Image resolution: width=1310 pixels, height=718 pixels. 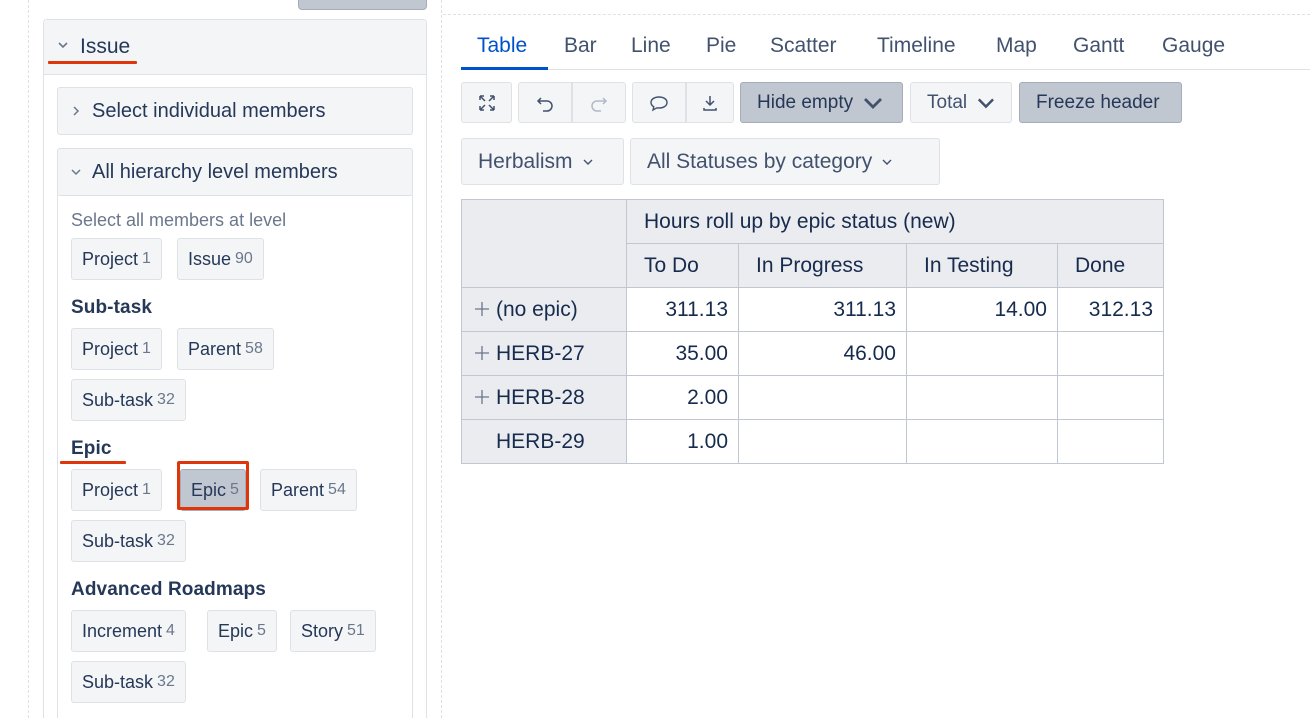 What do you see at coordinates (110, 348) in the screenshot?
I see `chip-label: Project` at bounding box center [110, 348].